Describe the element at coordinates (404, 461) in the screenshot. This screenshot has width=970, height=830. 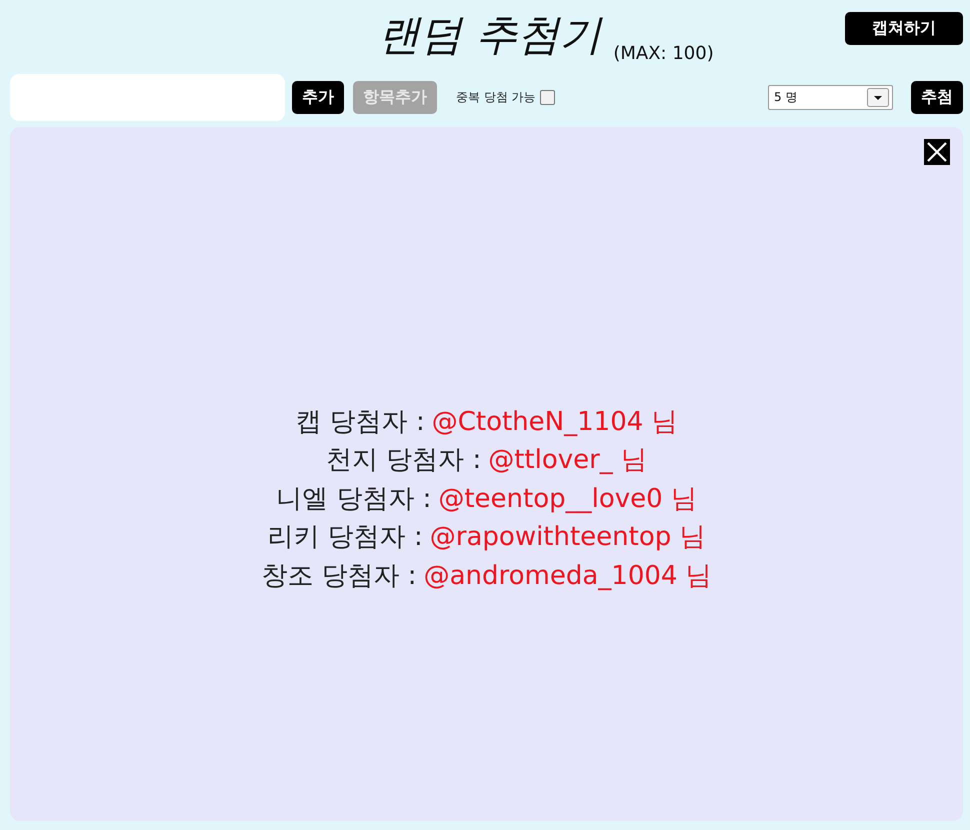
I see `winner-label: 천지 당첨자 :` at that location.